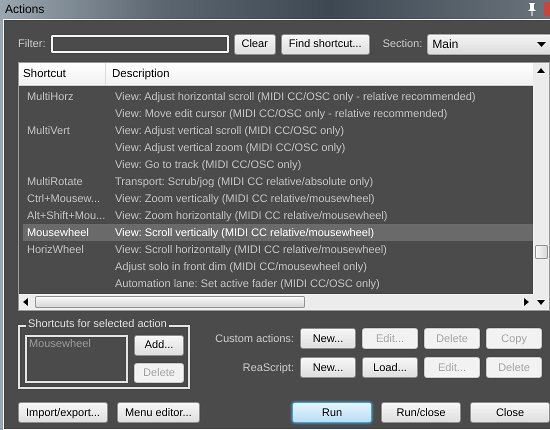 This screenshot has height=430, width=550. What do you see at coordinates (541, 70) in the screenshot?
I see `scroll-up-icon` at bounding box center [541, 70].